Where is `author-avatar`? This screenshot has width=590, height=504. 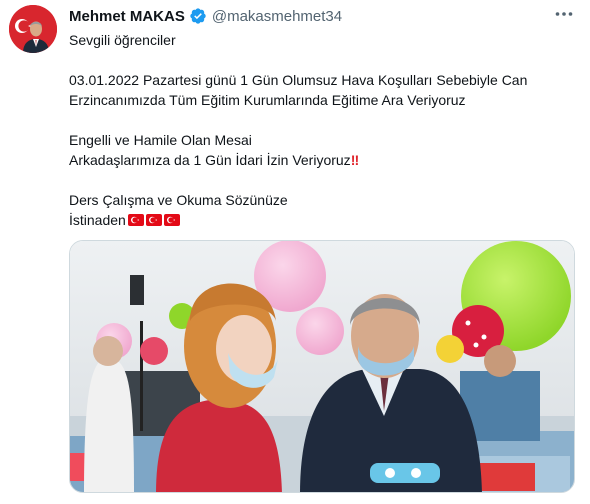
author-avatar is located at coordinates (33, 29).